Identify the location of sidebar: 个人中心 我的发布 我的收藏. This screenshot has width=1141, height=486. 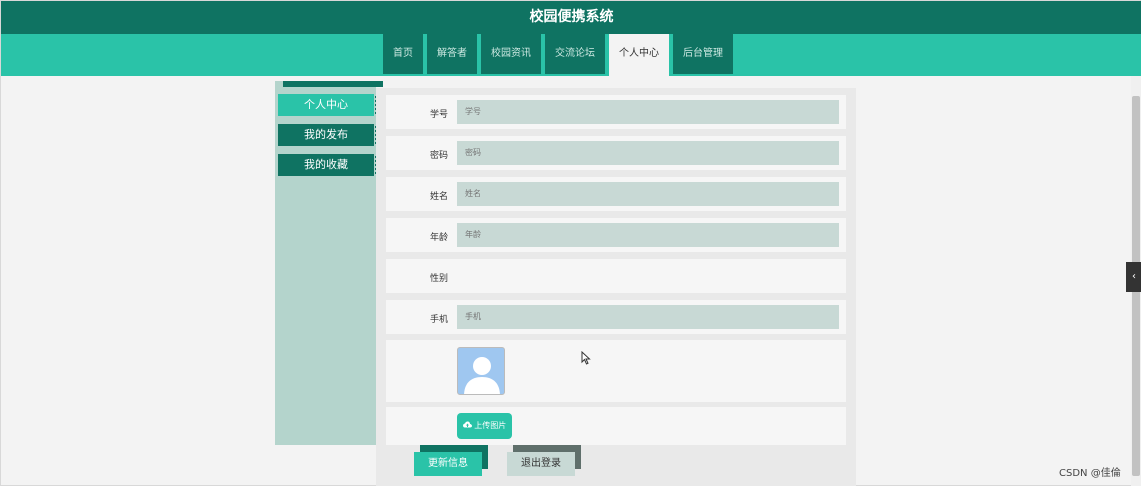
(329, 263).